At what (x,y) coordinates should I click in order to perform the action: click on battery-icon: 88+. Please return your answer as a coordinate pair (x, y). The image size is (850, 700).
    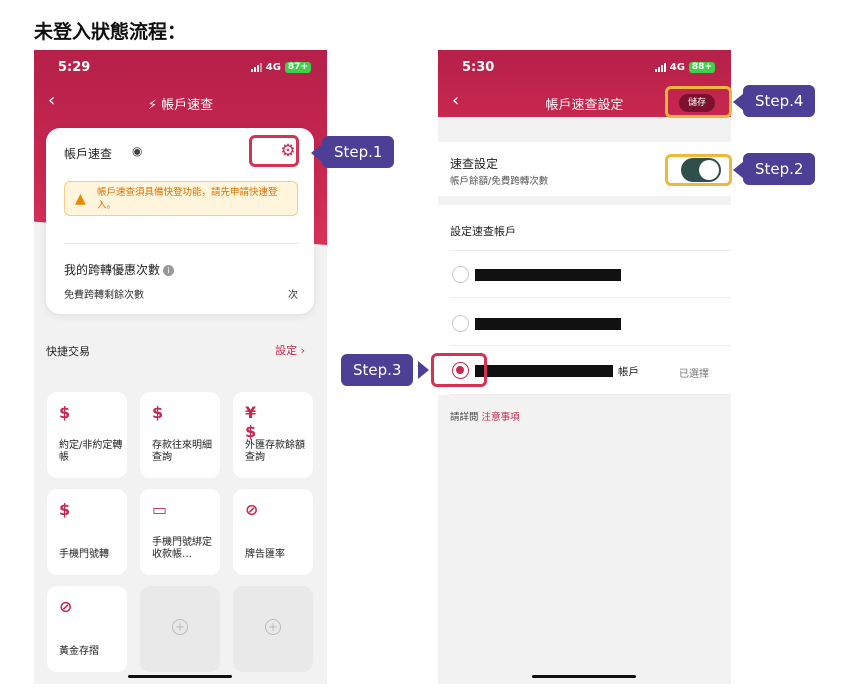
    Looking at the image, I should click on (701, 67).